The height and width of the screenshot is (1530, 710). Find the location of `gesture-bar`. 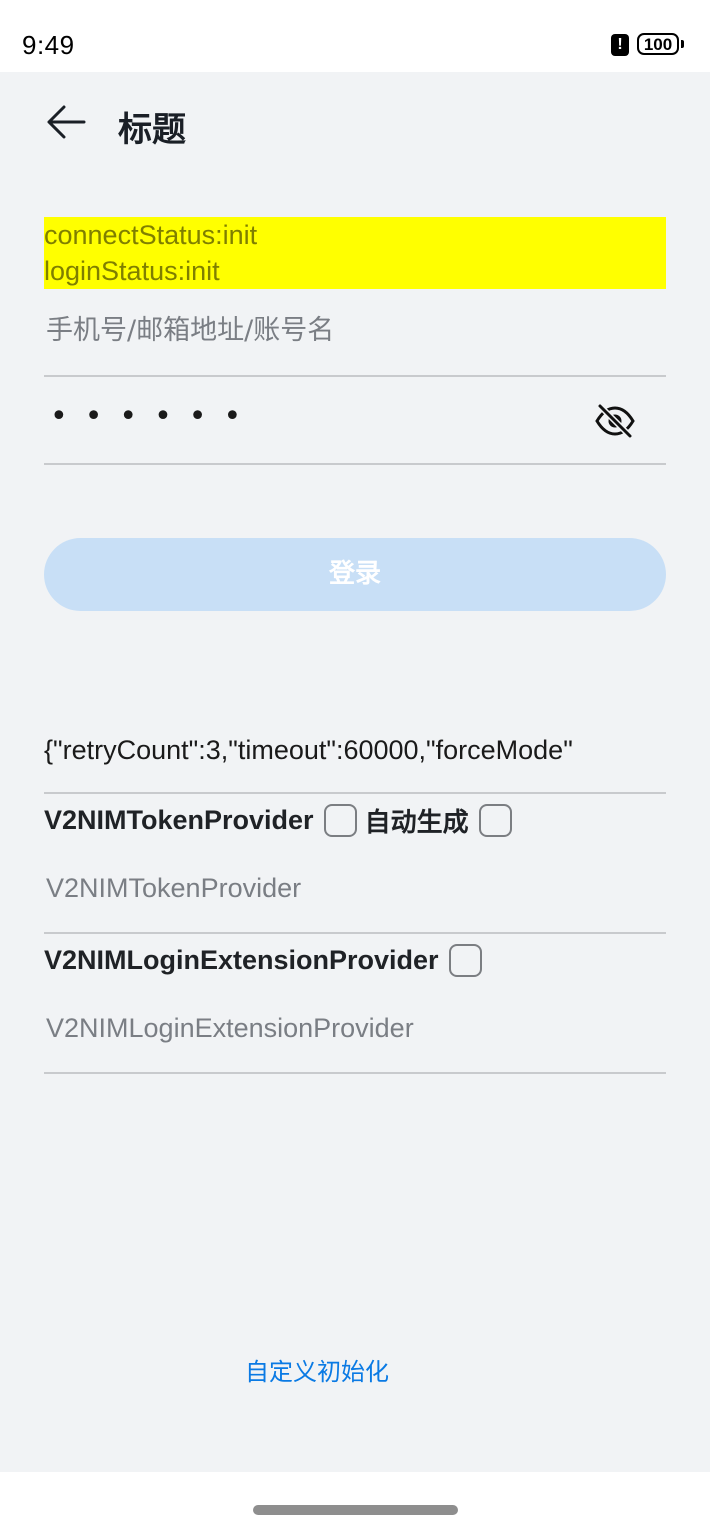

gesture-bar is located at coordinates (355, 1501).